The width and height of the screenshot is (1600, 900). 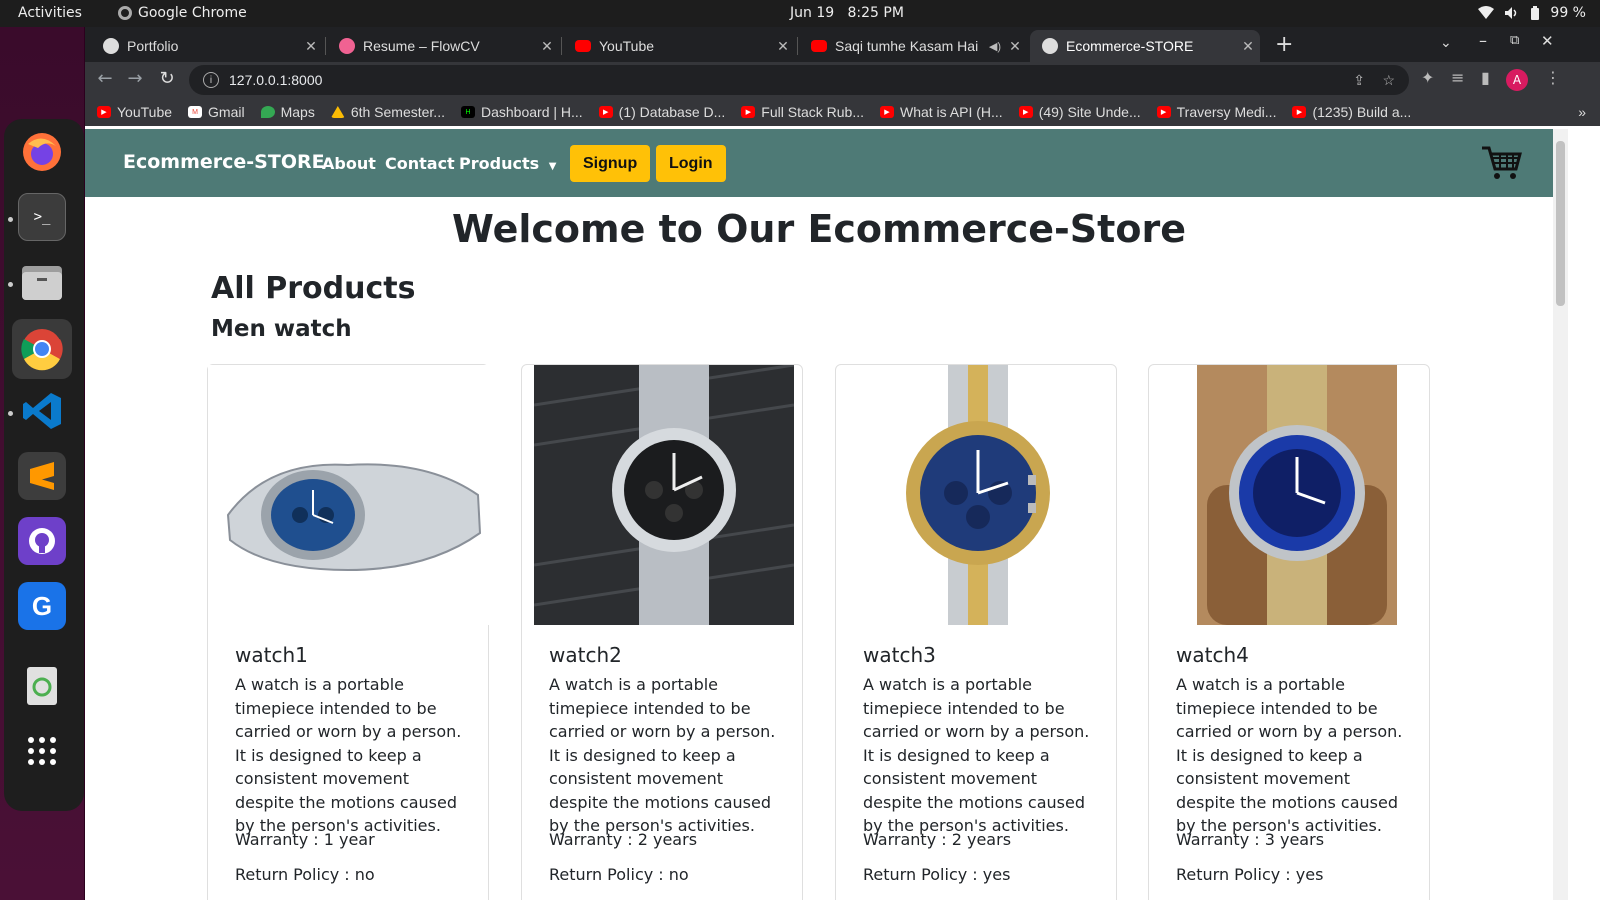 I want to click on github-icon, so click(x=42, y=541).